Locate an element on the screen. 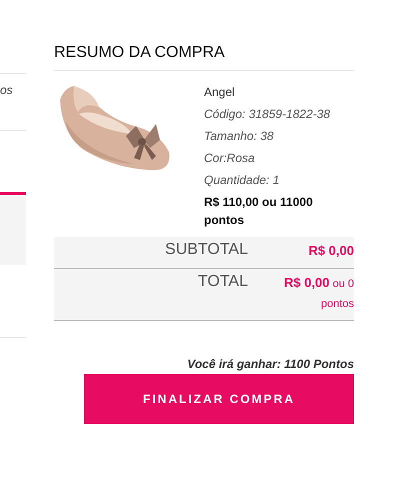 The image size is (418, 484). checkout-button: FINALIZAR COMPRA is located at coordinates (219, 399).